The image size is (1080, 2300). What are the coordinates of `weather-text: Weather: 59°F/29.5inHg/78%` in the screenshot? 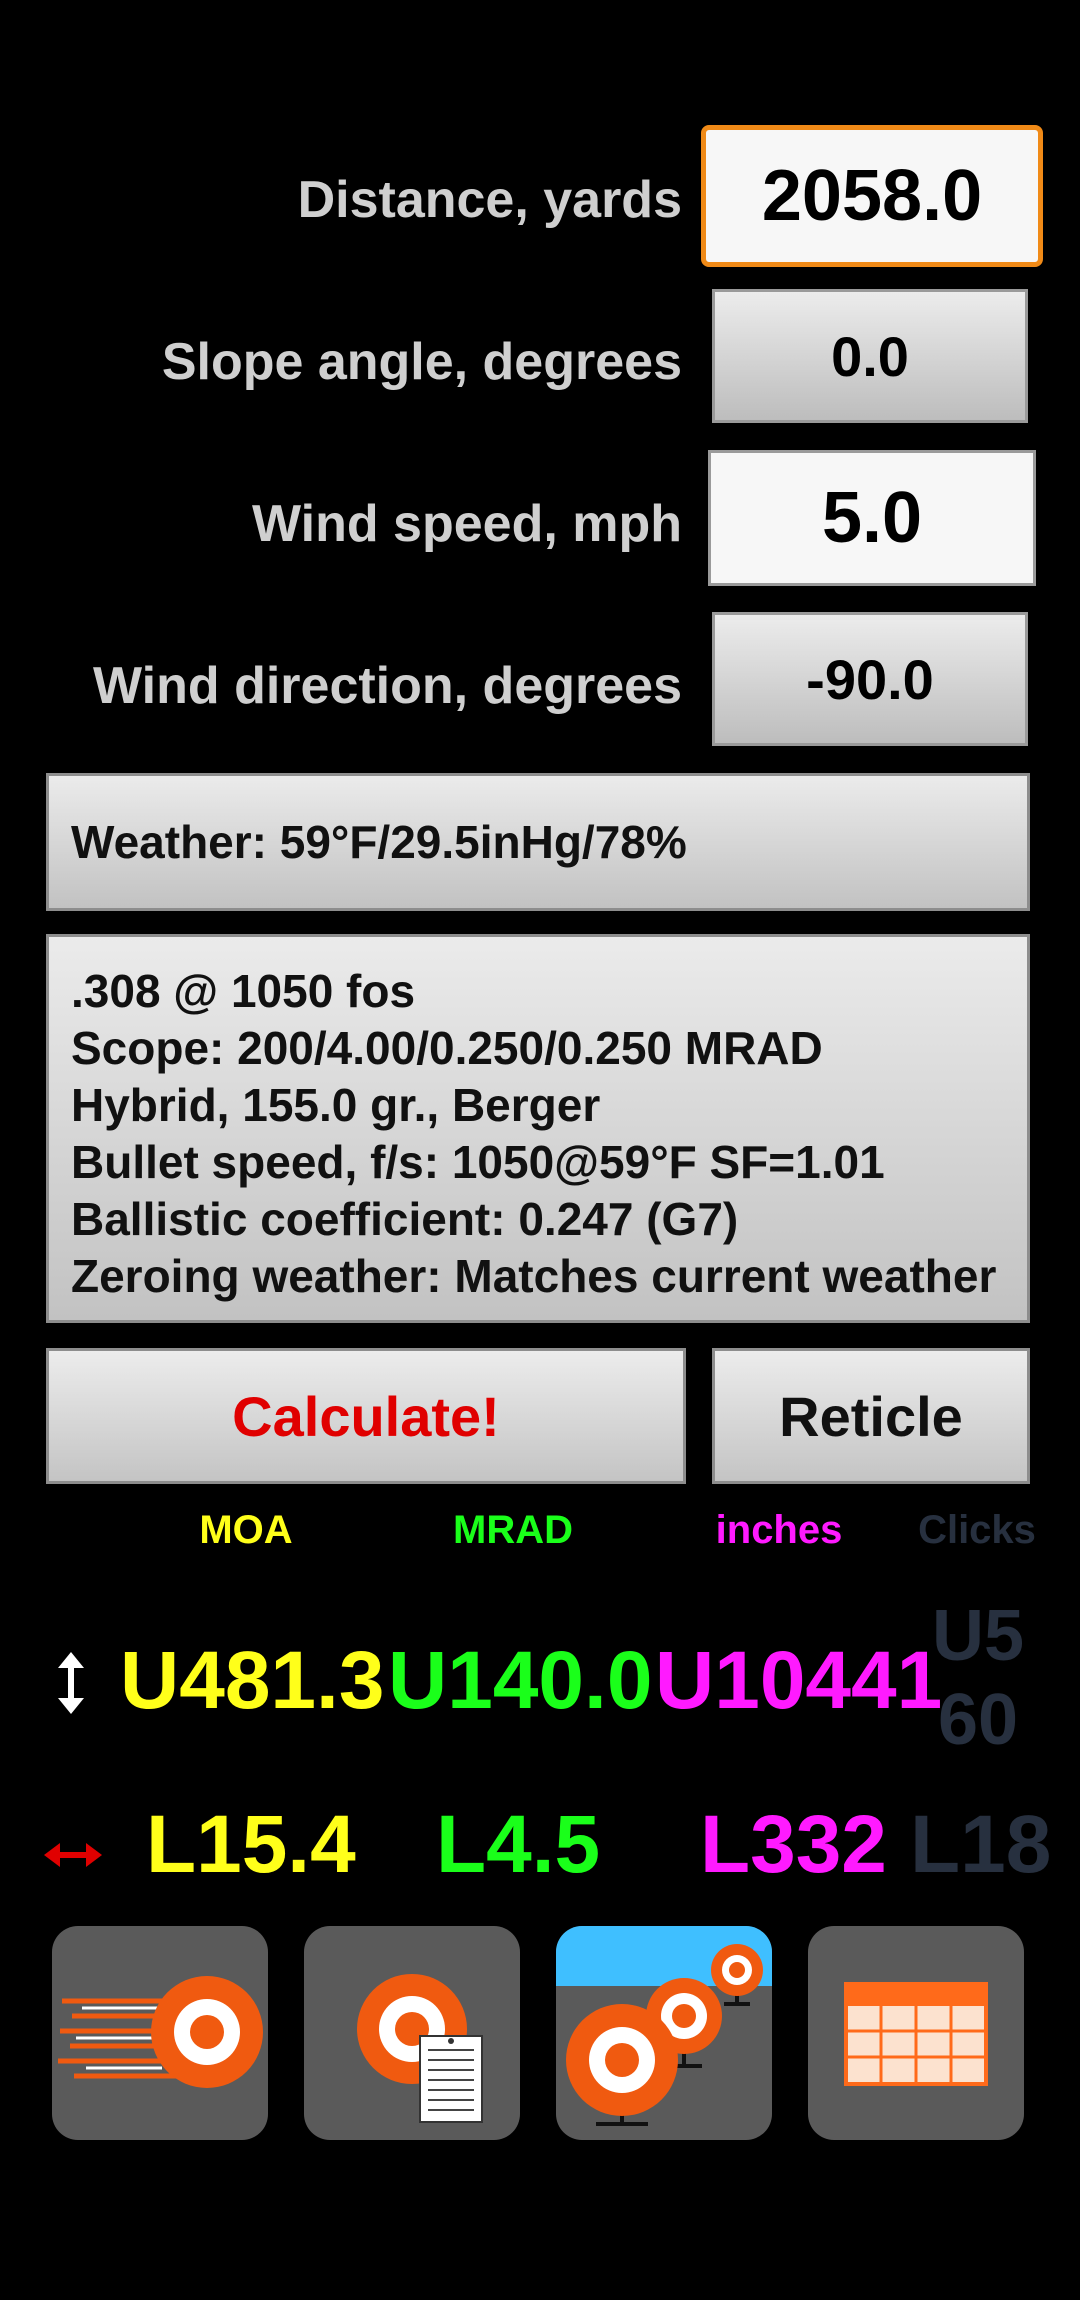 It's located at (379, 842).